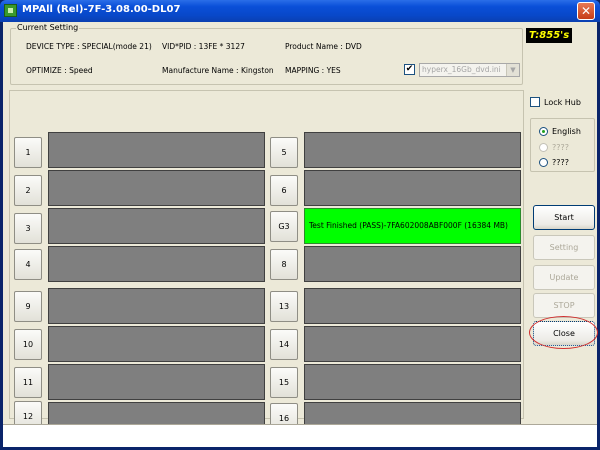 This screenshot has height=450, width=600. I want to click on title-bar: MPAll (Rel)-7F-3.08.00-DL07 ✕, so click(300, 11).